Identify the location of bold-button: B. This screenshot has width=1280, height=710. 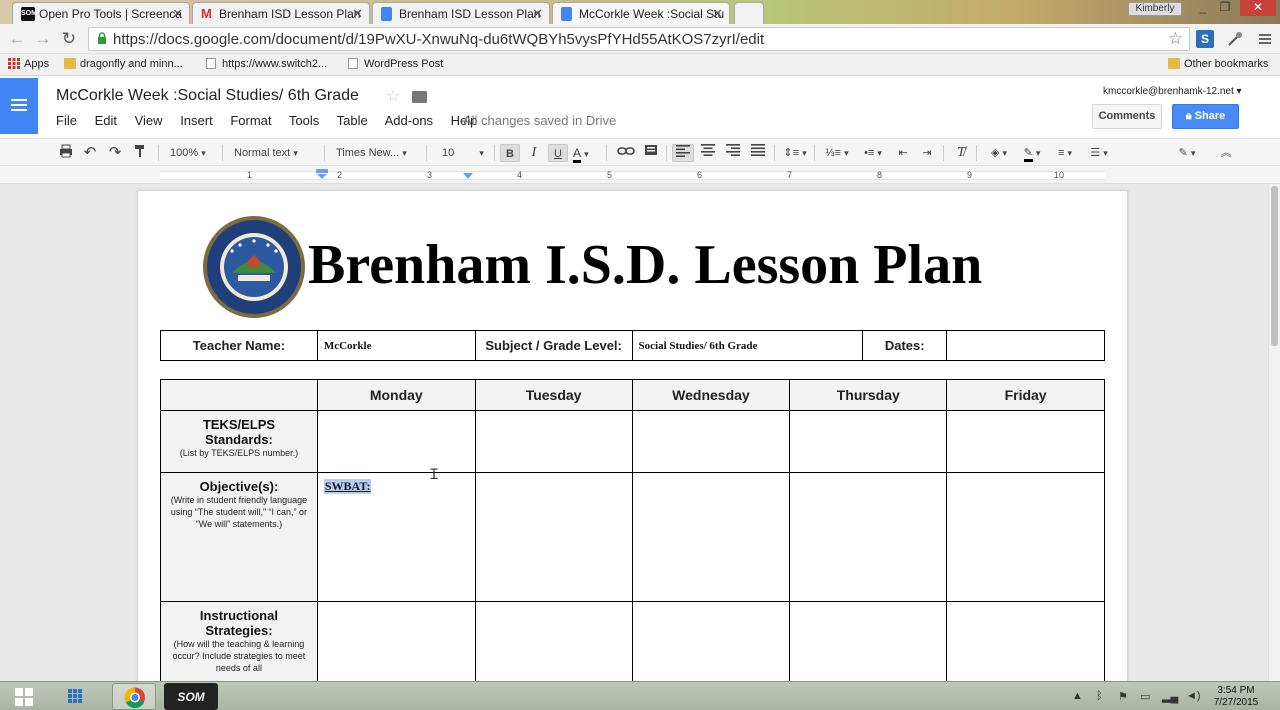
(510, 153).